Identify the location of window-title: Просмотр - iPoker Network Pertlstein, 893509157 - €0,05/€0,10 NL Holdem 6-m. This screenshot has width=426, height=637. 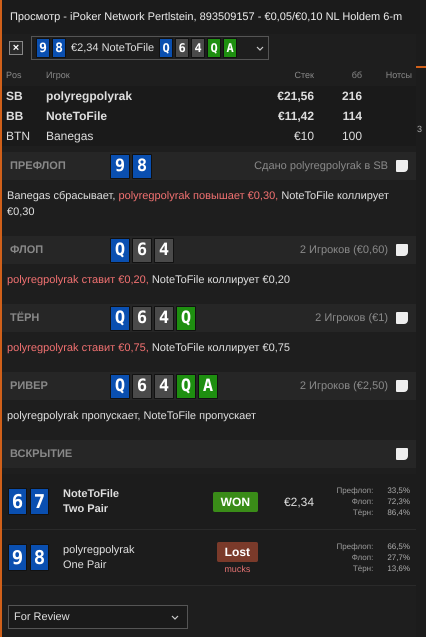
(206, 17).